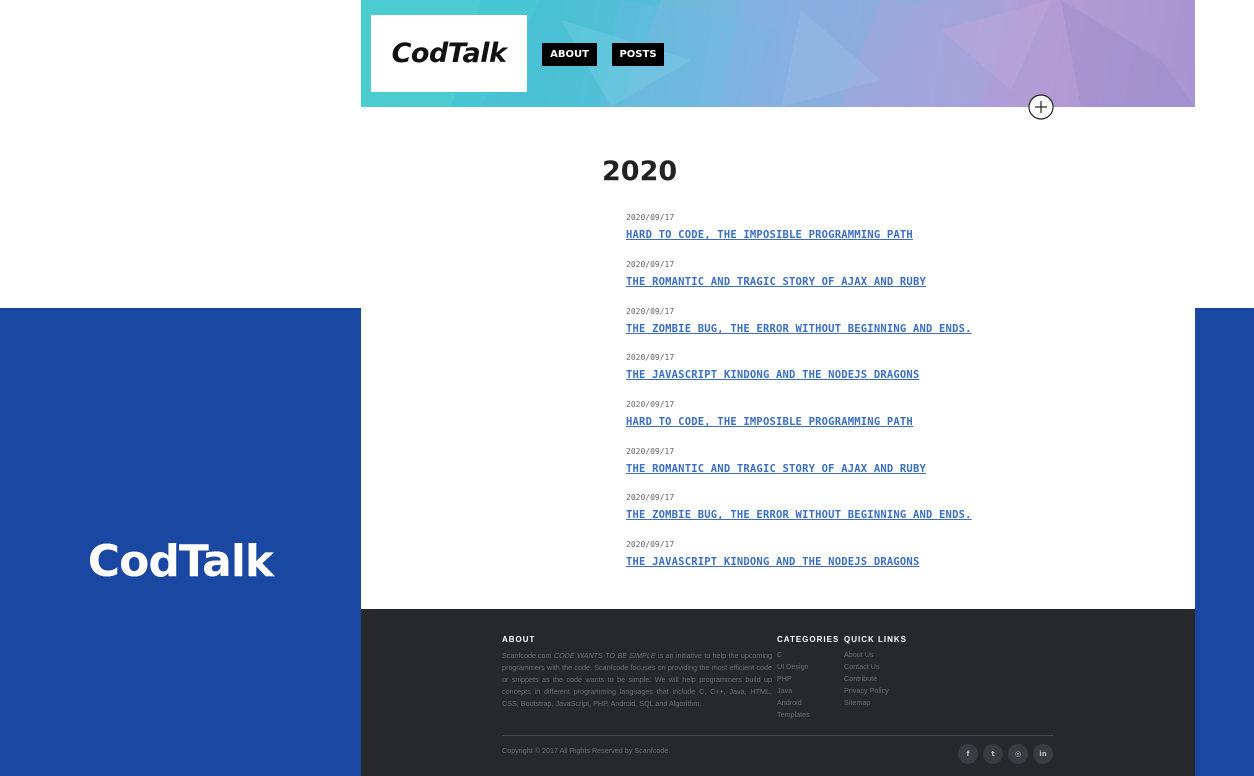 This screenshot has width=1254, height=776. I want to click on footer-about-prefix: Scanfcode.com, so click(528, 655).